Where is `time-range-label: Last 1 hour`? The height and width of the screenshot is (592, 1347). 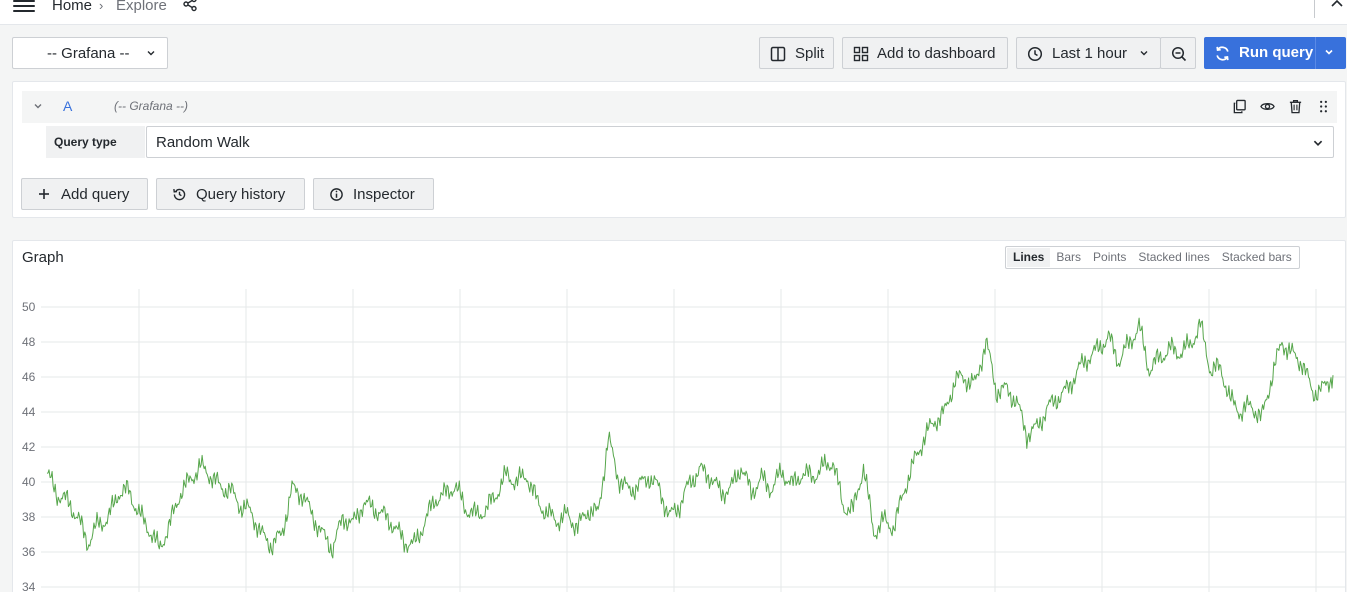 time-range-label: Last 1 hour is located at coordinates (1090, 53).